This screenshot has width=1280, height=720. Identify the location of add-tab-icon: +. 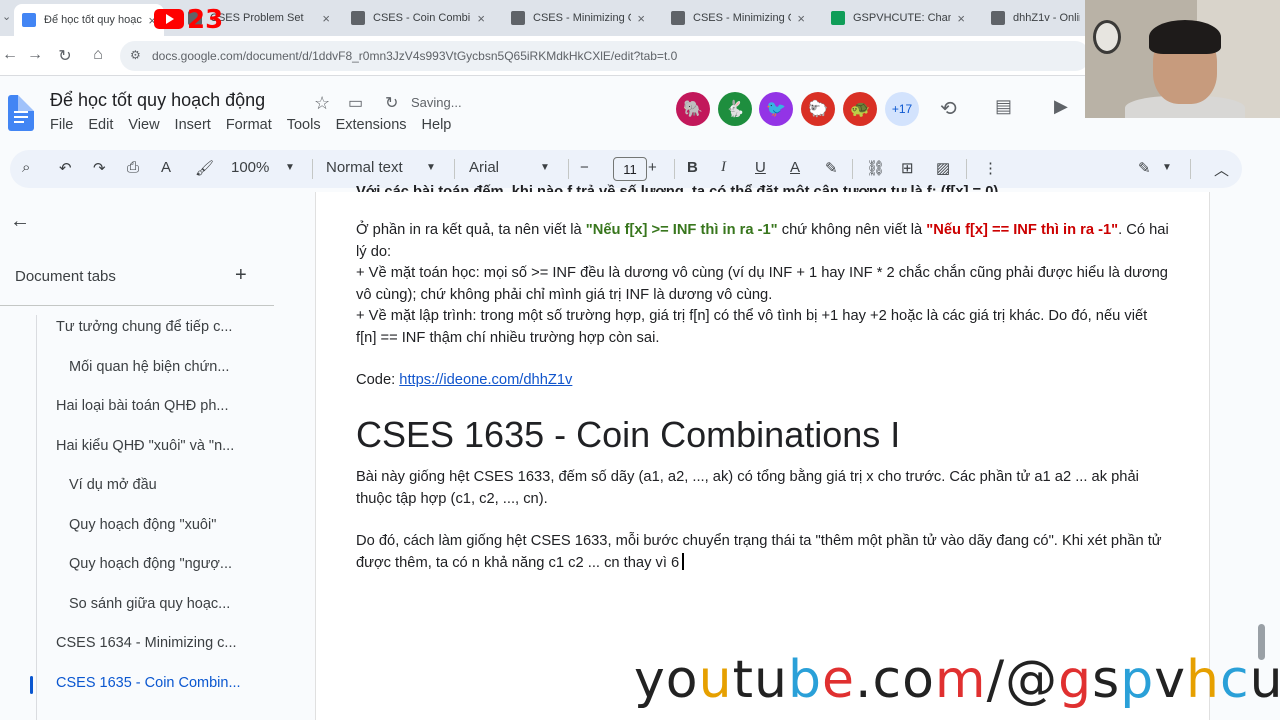
(241, 275).